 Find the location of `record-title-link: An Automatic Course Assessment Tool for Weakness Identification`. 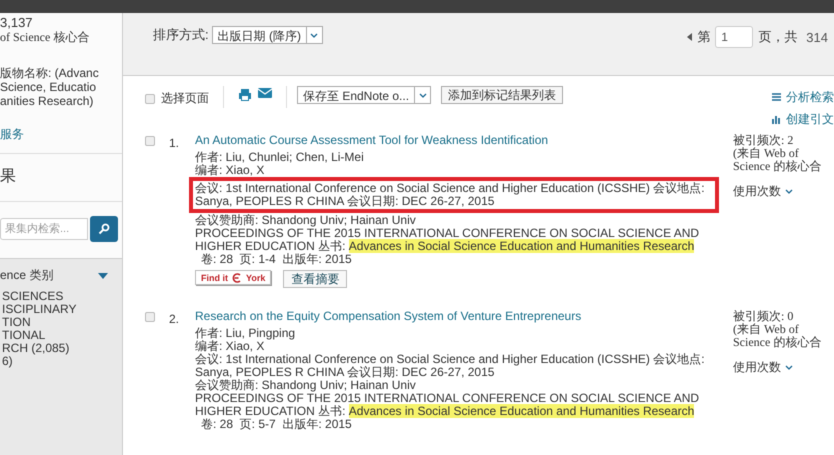

record-title-link: An Automatic Course Assessment Tool for Weakness Identification is located at coordinates (371, 140).